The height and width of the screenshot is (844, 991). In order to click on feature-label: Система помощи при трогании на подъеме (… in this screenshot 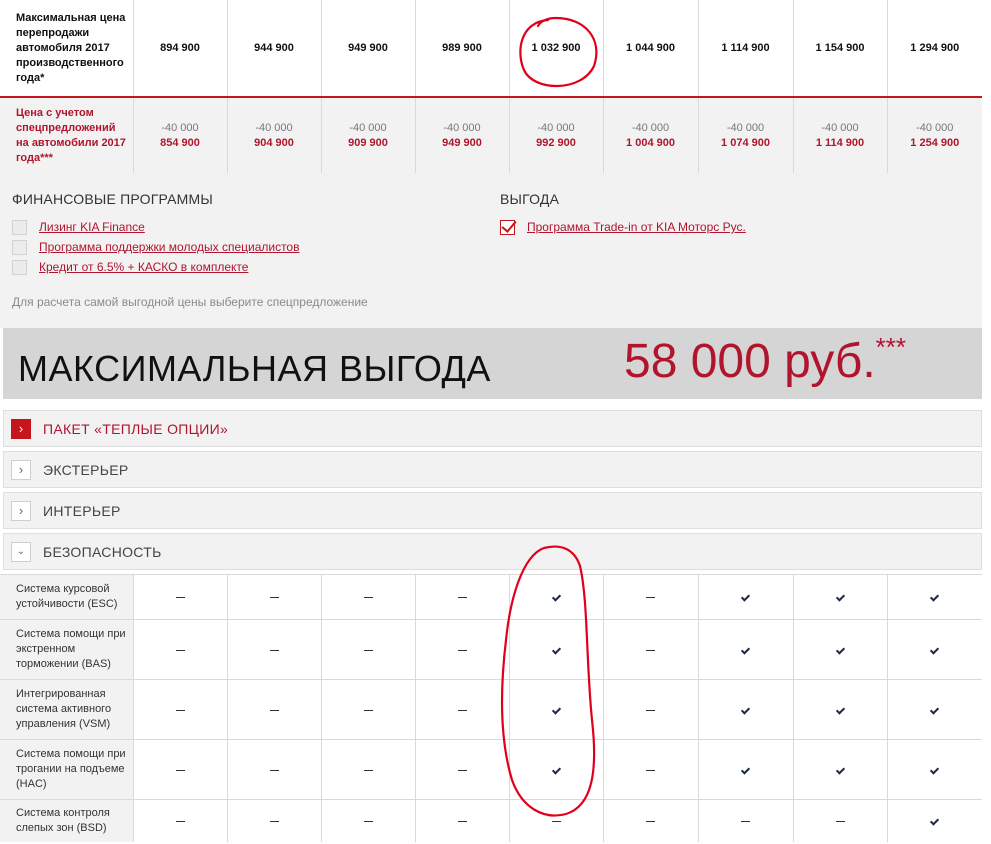, I will do `click(67, 769)`.